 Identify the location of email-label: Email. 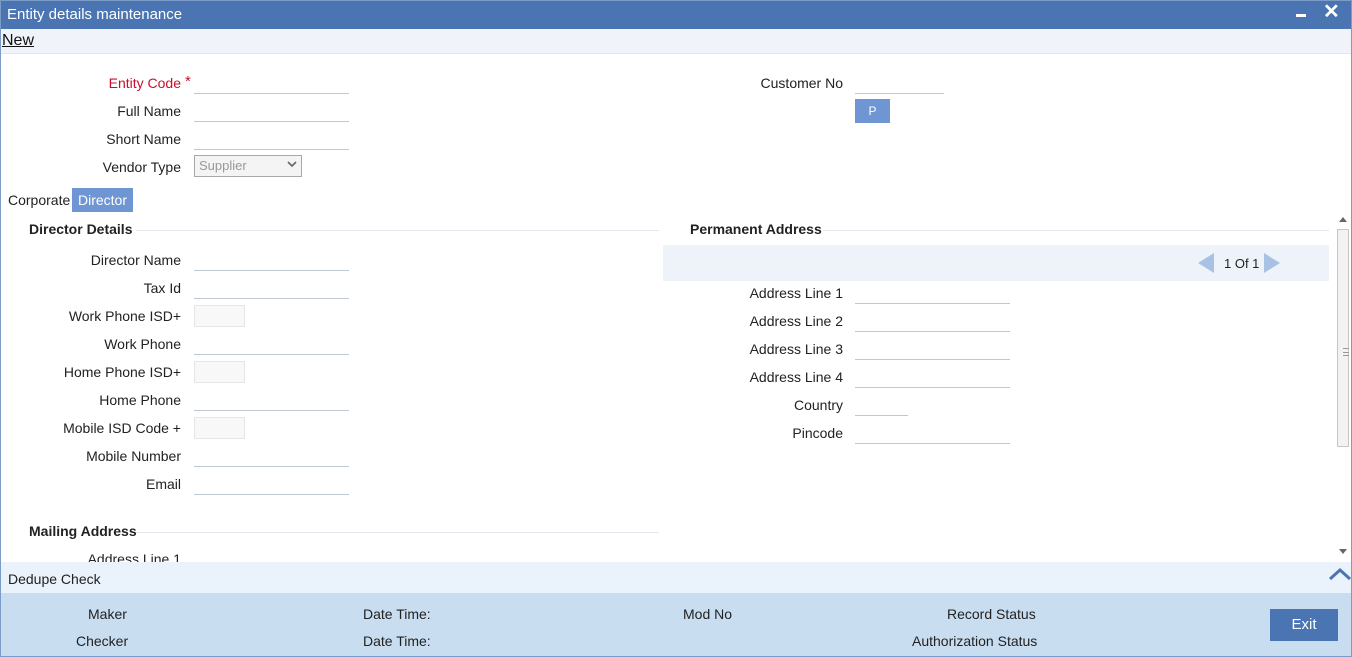
(163, 484).